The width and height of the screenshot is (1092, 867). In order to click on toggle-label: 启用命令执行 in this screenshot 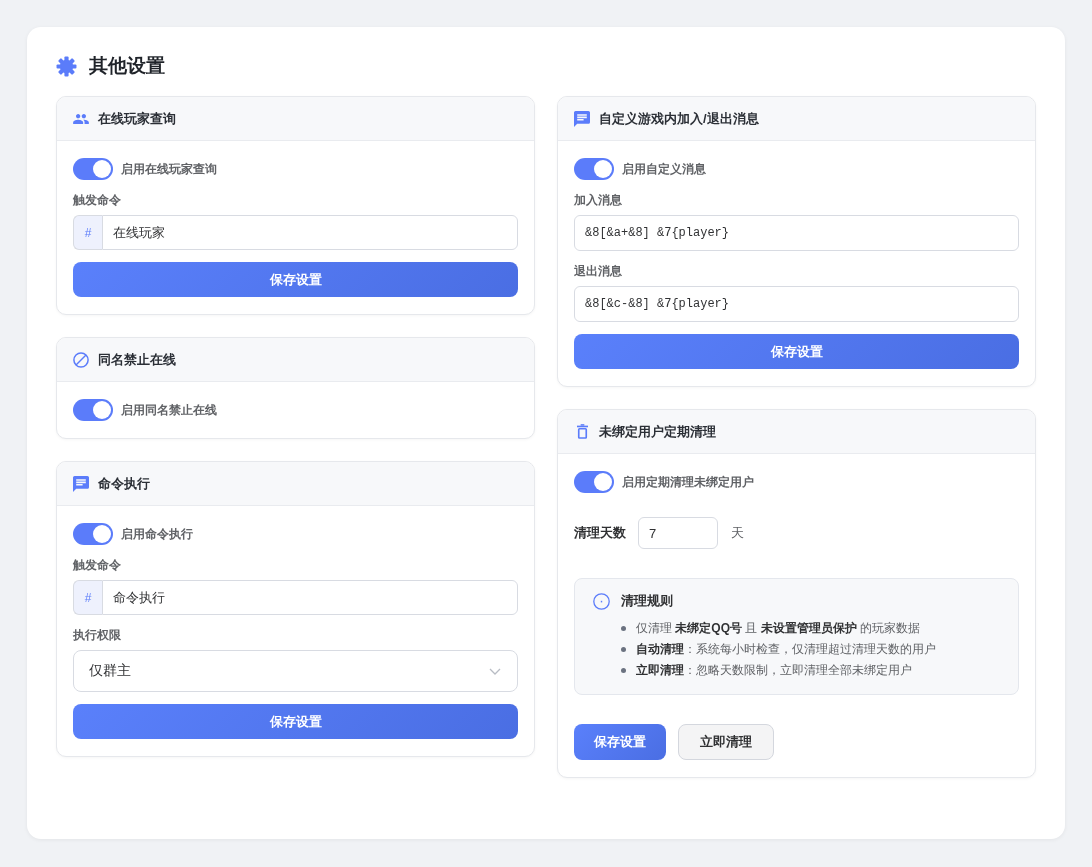, I will do `click(157, 534)`.